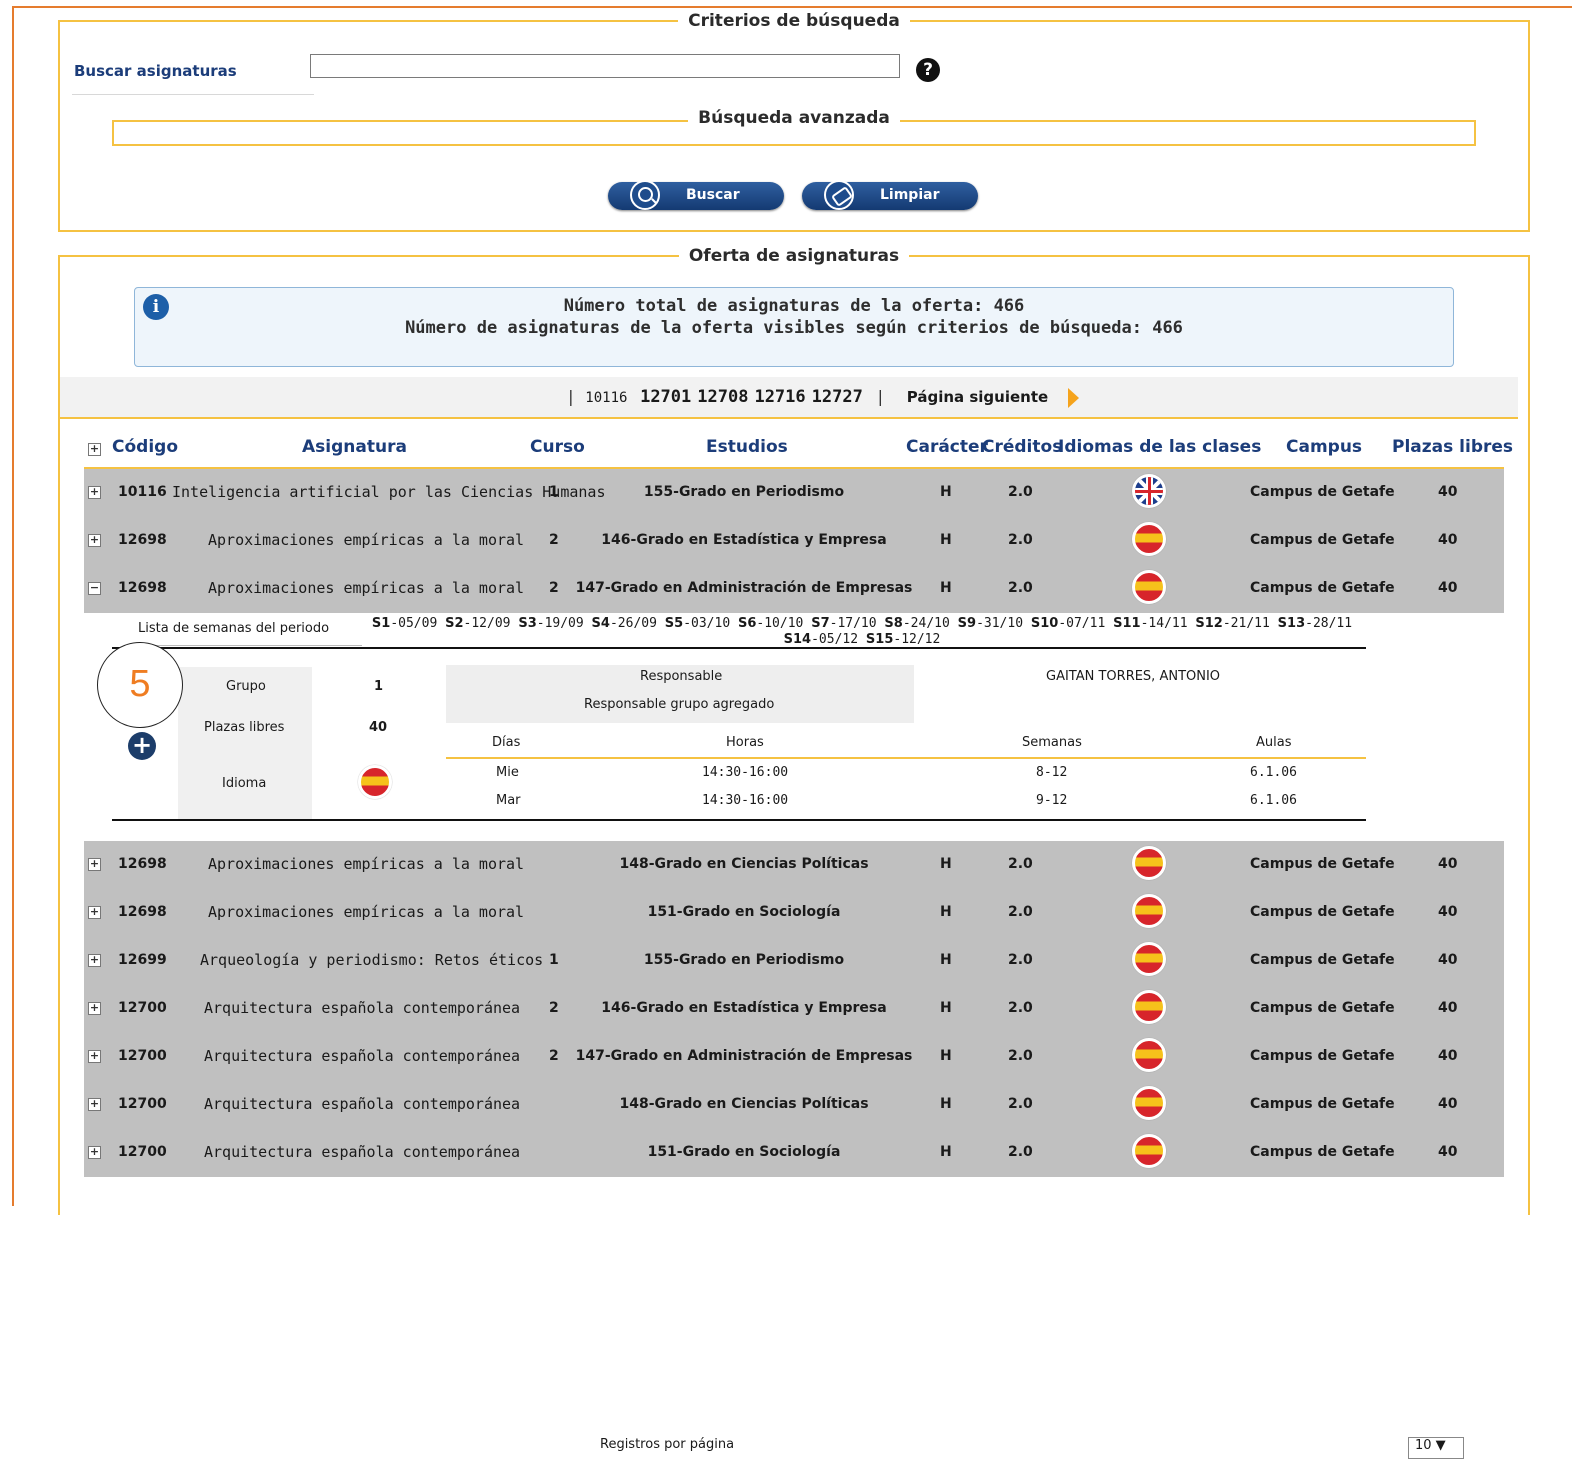 The width and height of the screenshot is (1572, 1459). Describe the element at coordinates (794, 118) in the screenshot. I see `advanced-search-title: Búsqueda avanzada` at that location.